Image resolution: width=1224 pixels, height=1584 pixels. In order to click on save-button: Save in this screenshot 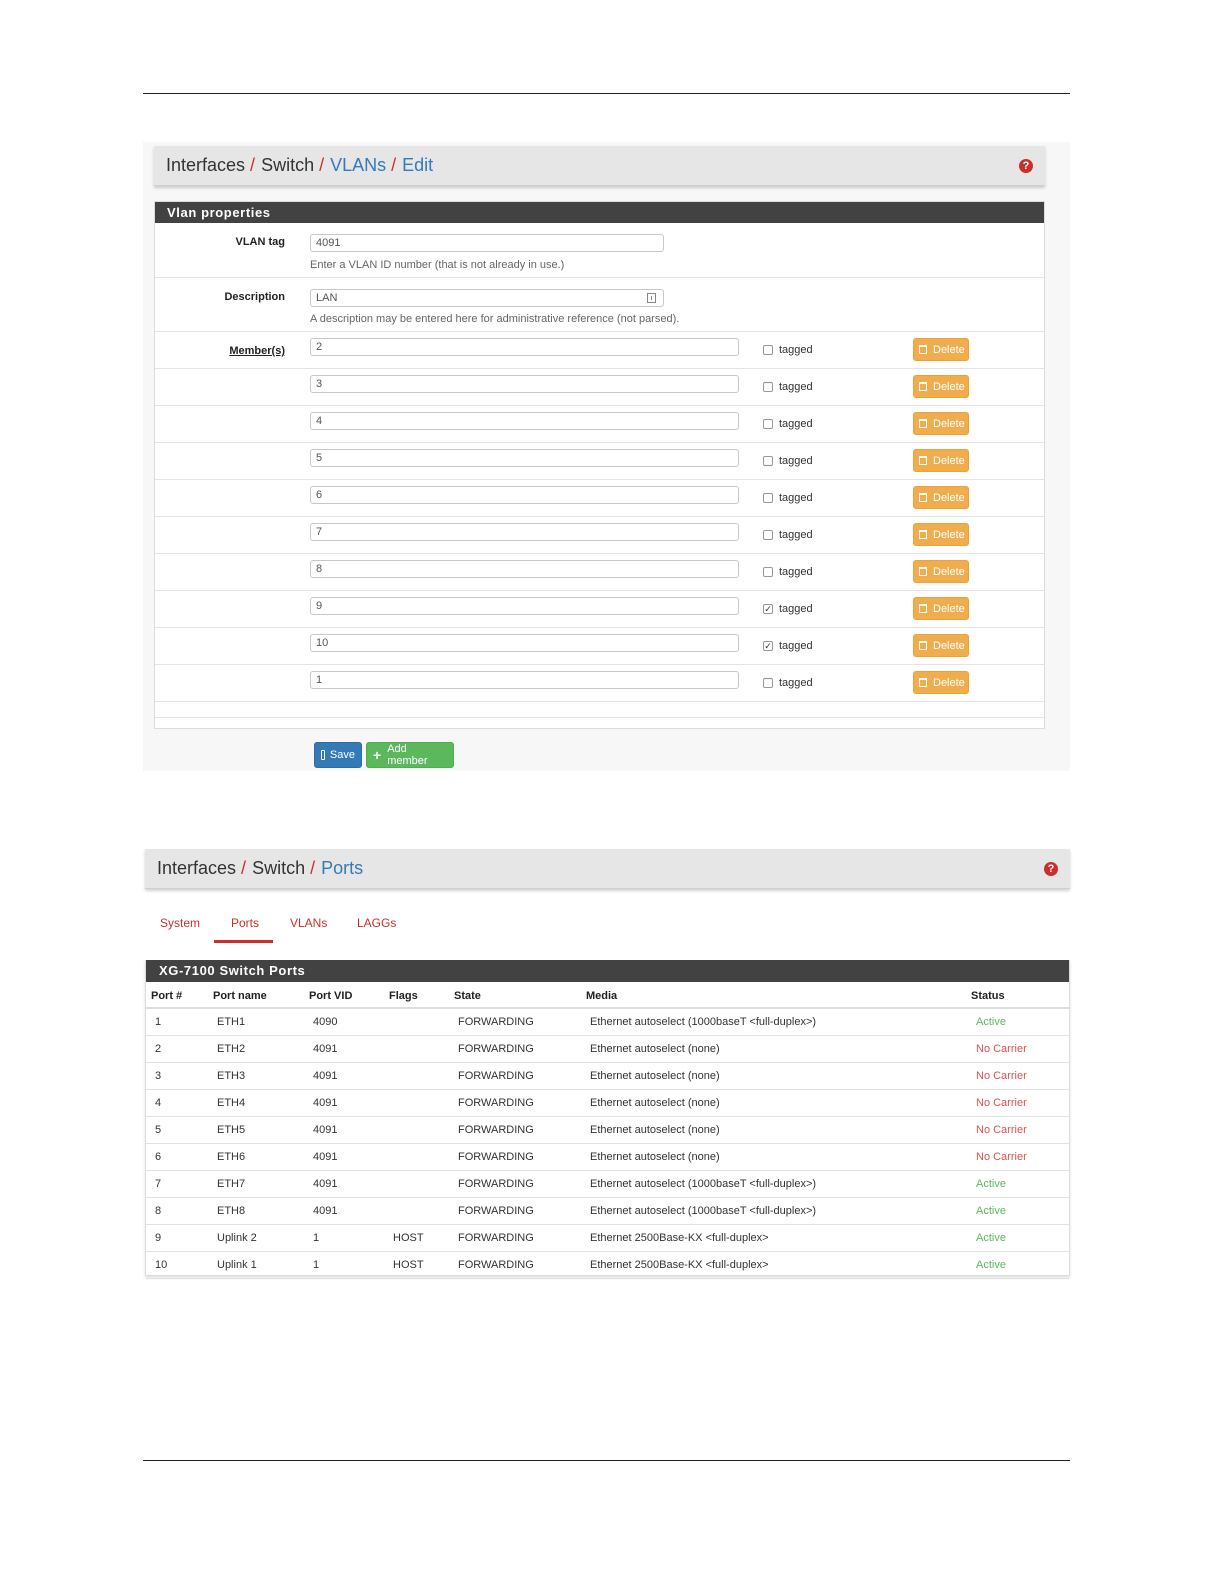, I will do `click(338, 755)`.